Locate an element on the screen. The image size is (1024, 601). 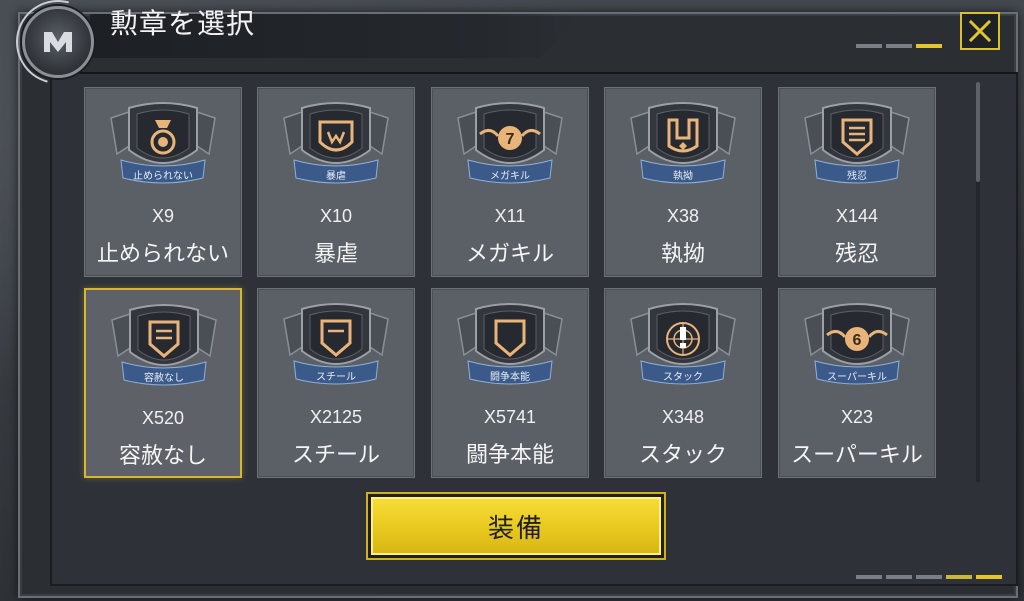
close-button is located at coordinates (980, 31).